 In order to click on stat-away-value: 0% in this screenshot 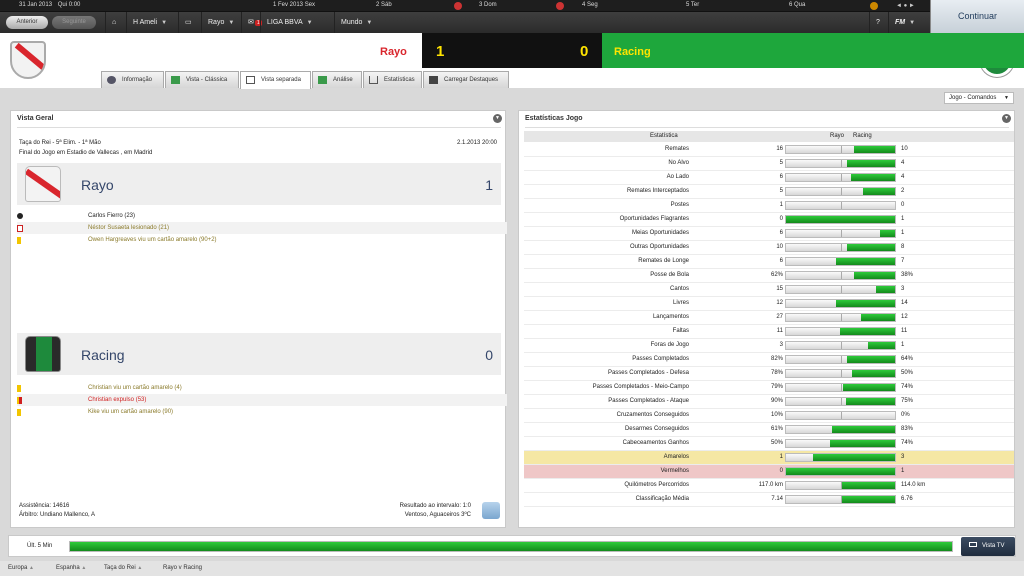, I will do `click(905, 415)`.